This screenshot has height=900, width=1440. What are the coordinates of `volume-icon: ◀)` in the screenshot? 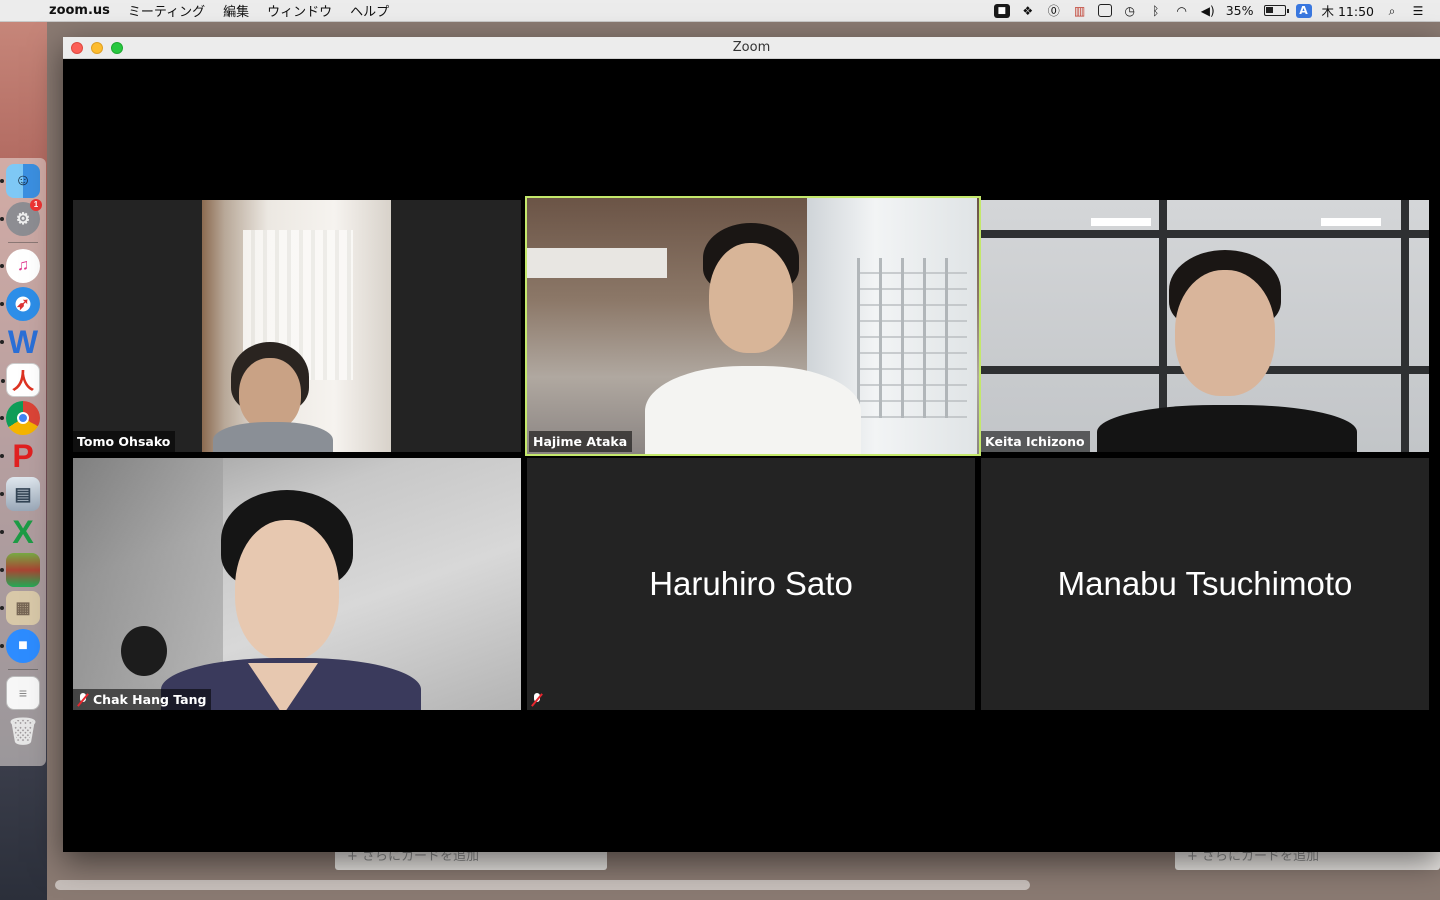 It's located at (1208, 11).